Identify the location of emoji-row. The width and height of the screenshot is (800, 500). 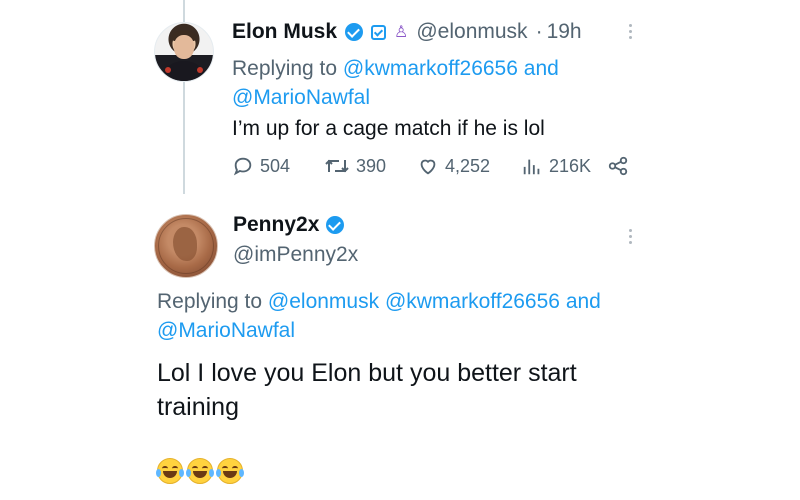
(201, 471).